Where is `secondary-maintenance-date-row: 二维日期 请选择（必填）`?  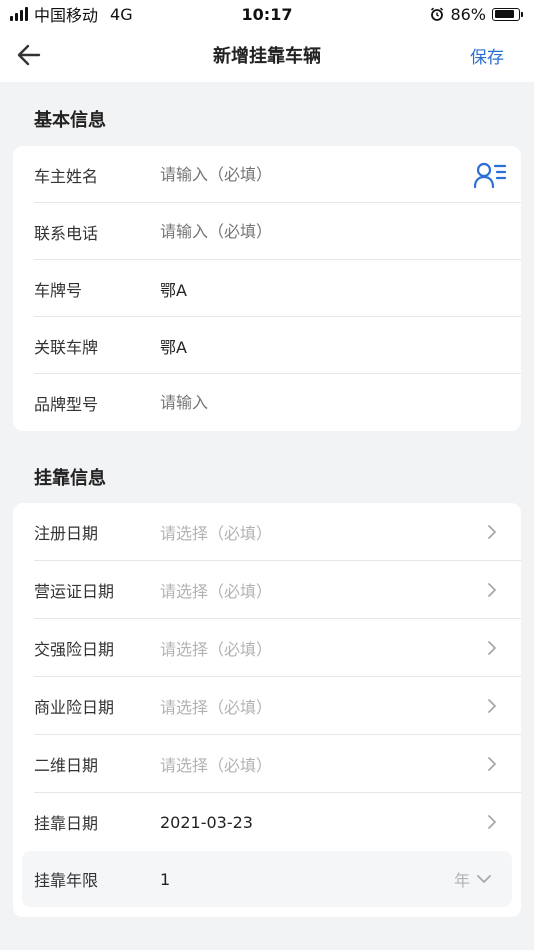 secondary-maintenance-date-row: 二维日期 请选择（必填） is located at coordinates (267, 764).